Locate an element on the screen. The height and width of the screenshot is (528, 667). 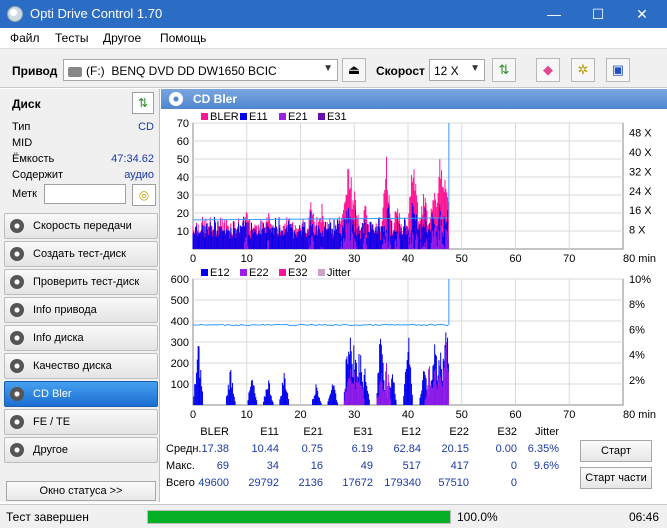
save-button: ▣ is located at coordinates (618, 70).